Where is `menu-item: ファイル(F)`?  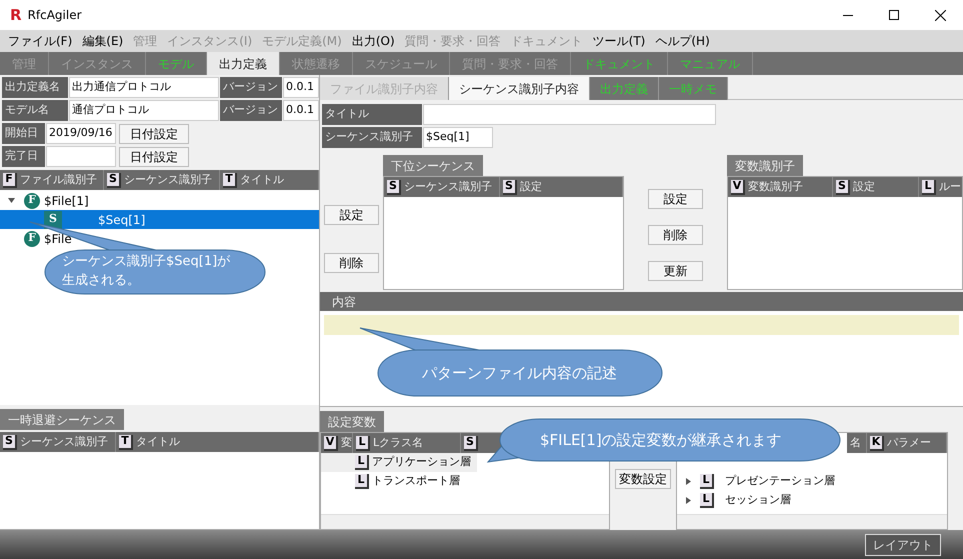 menu-item: ファイル(F) is located at coordinates (40, 41).